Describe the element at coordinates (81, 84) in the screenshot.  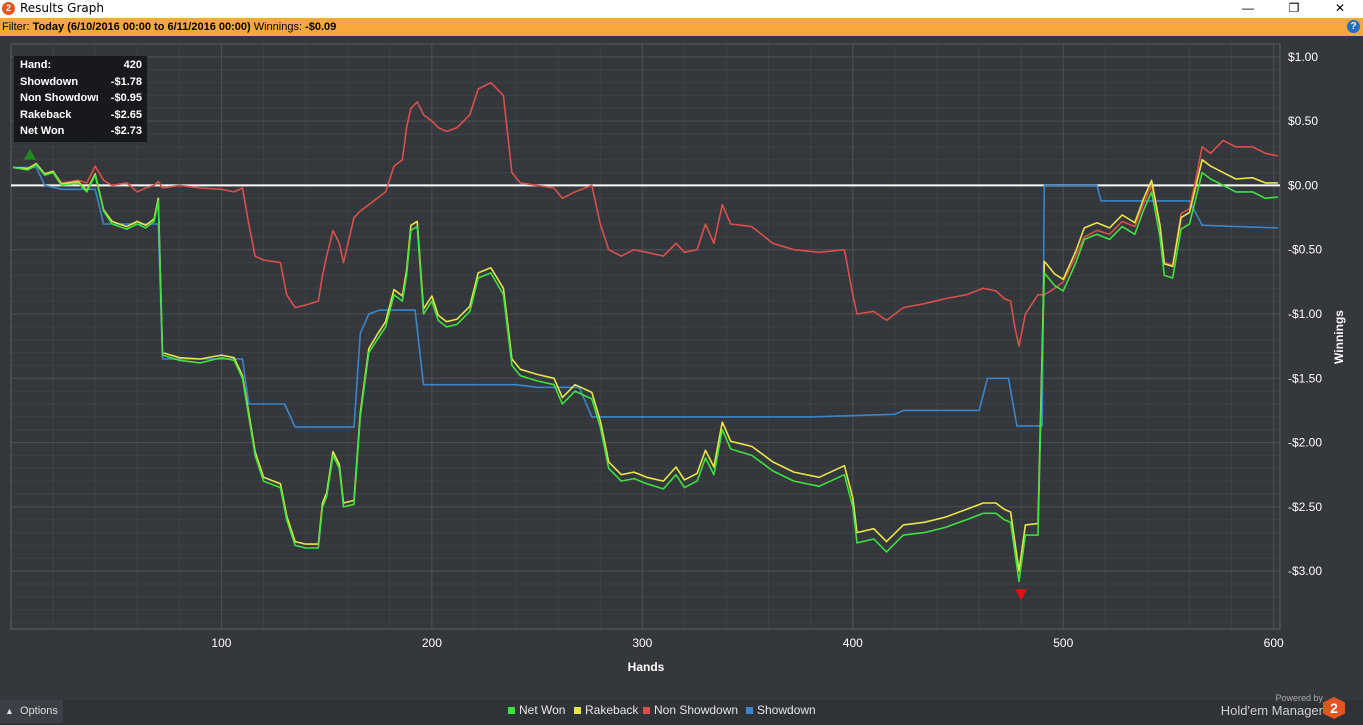
I see `tooltip-row-showdown: Showdown -$1.78` at that location.